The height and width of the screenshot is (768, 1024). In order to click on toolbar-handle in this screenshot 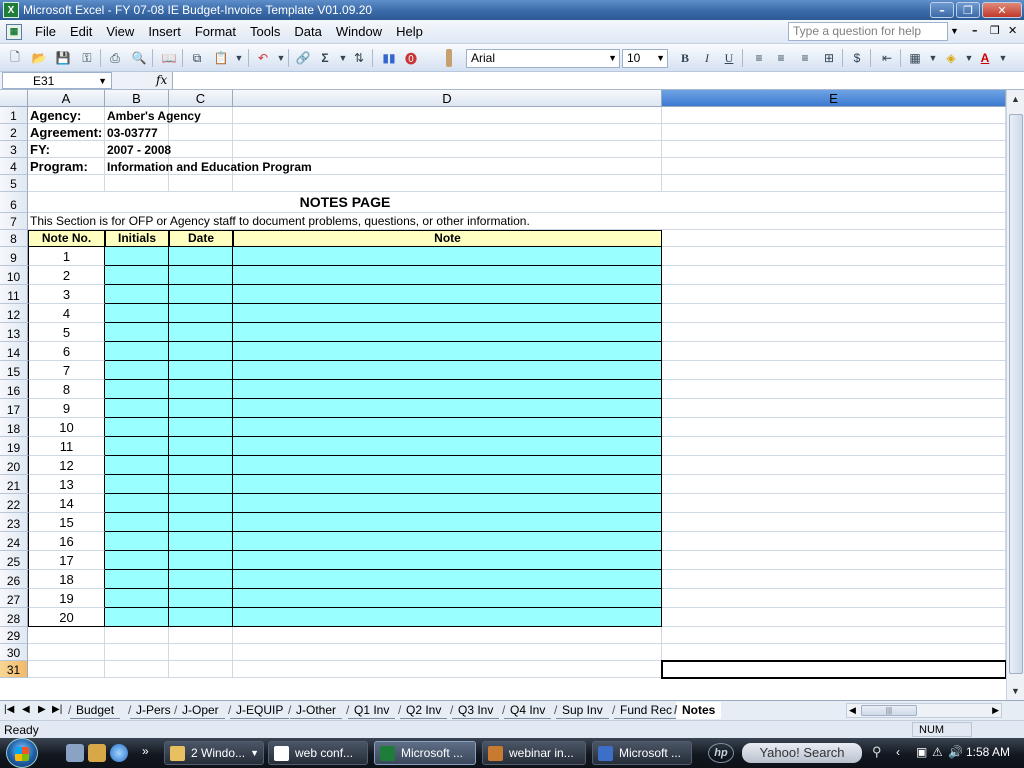, I will do `click(449, 58)`.